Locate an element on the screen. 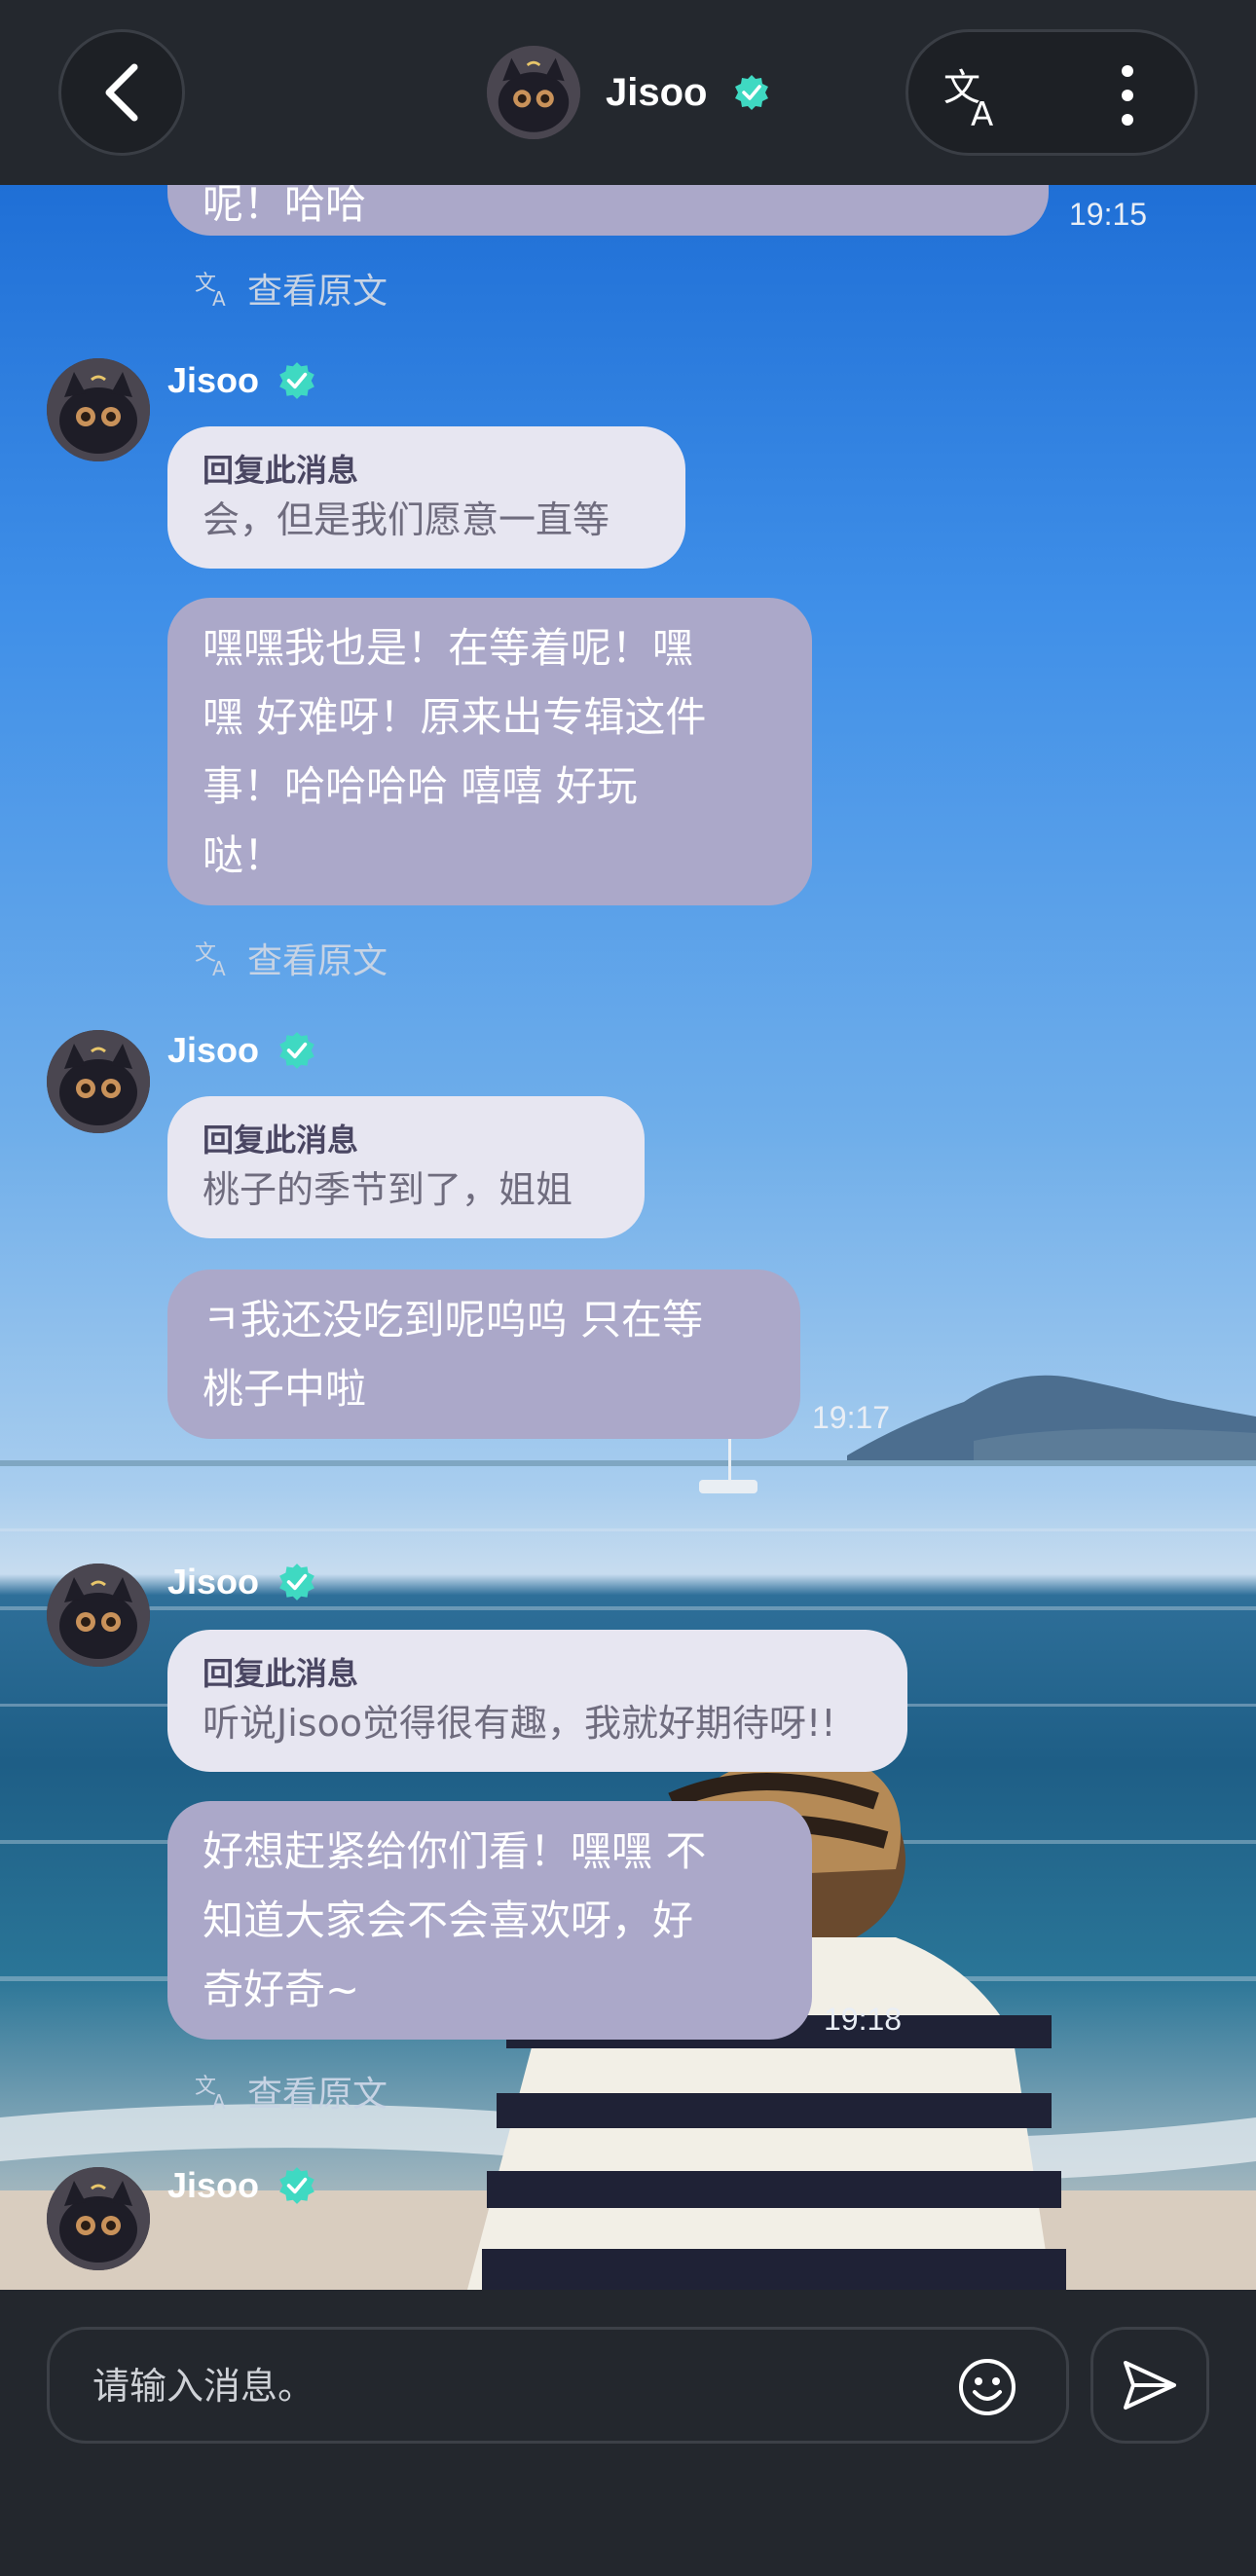 The width and height of the screenshot is (1256, 2576). message-line: 哒！ is located at coordinates (244, 855).